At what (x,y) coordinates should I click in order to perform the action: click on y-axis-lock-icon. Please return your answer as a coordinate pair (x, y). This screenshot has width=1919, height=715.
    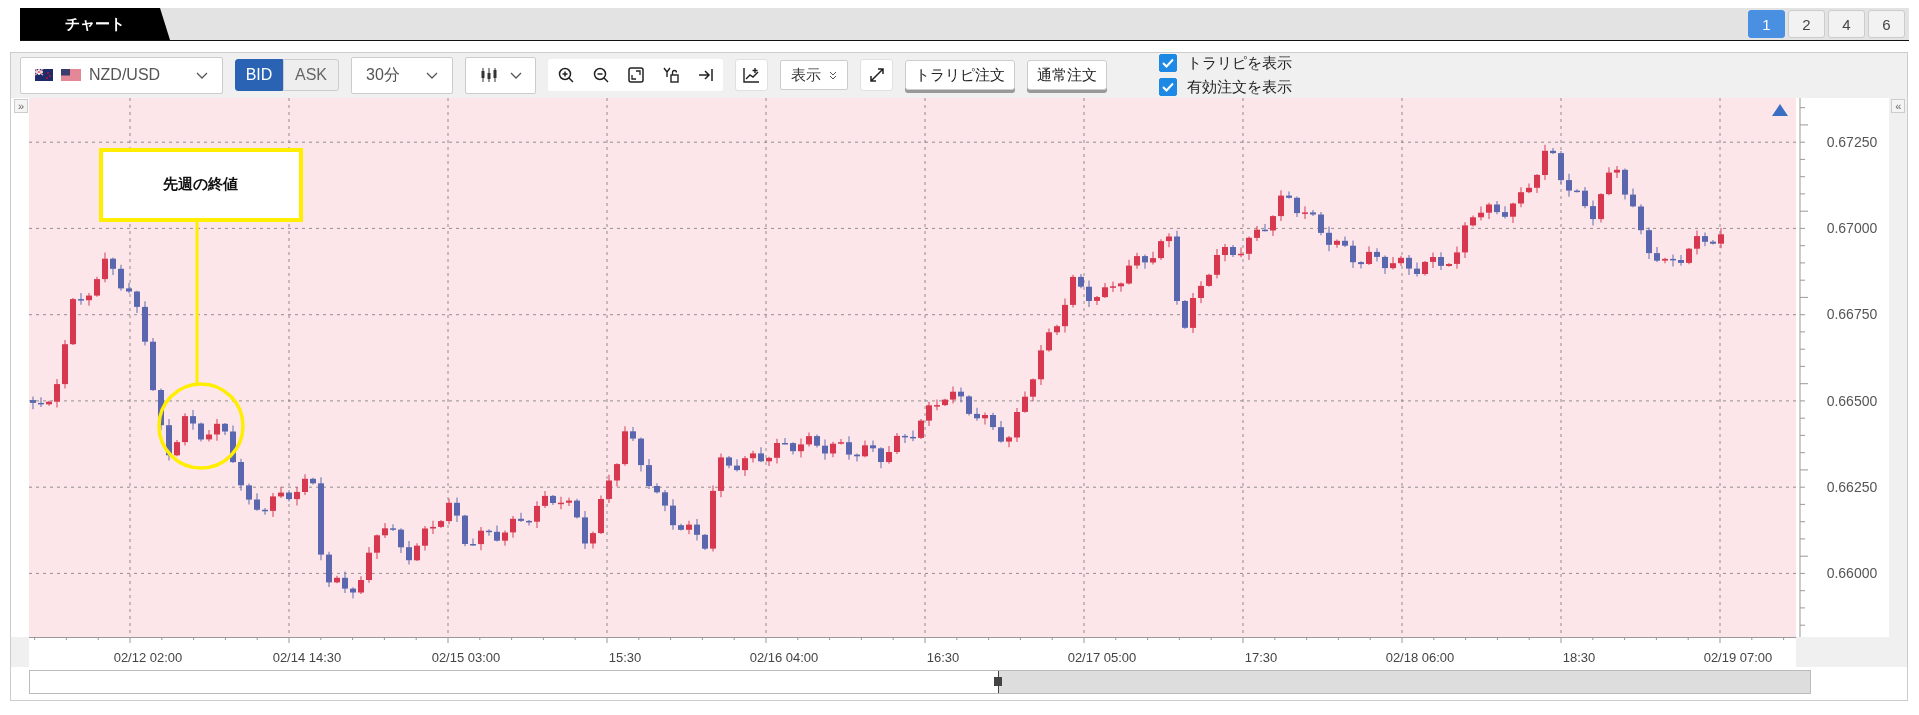
    Looking at the image, I should click on (670, 75).